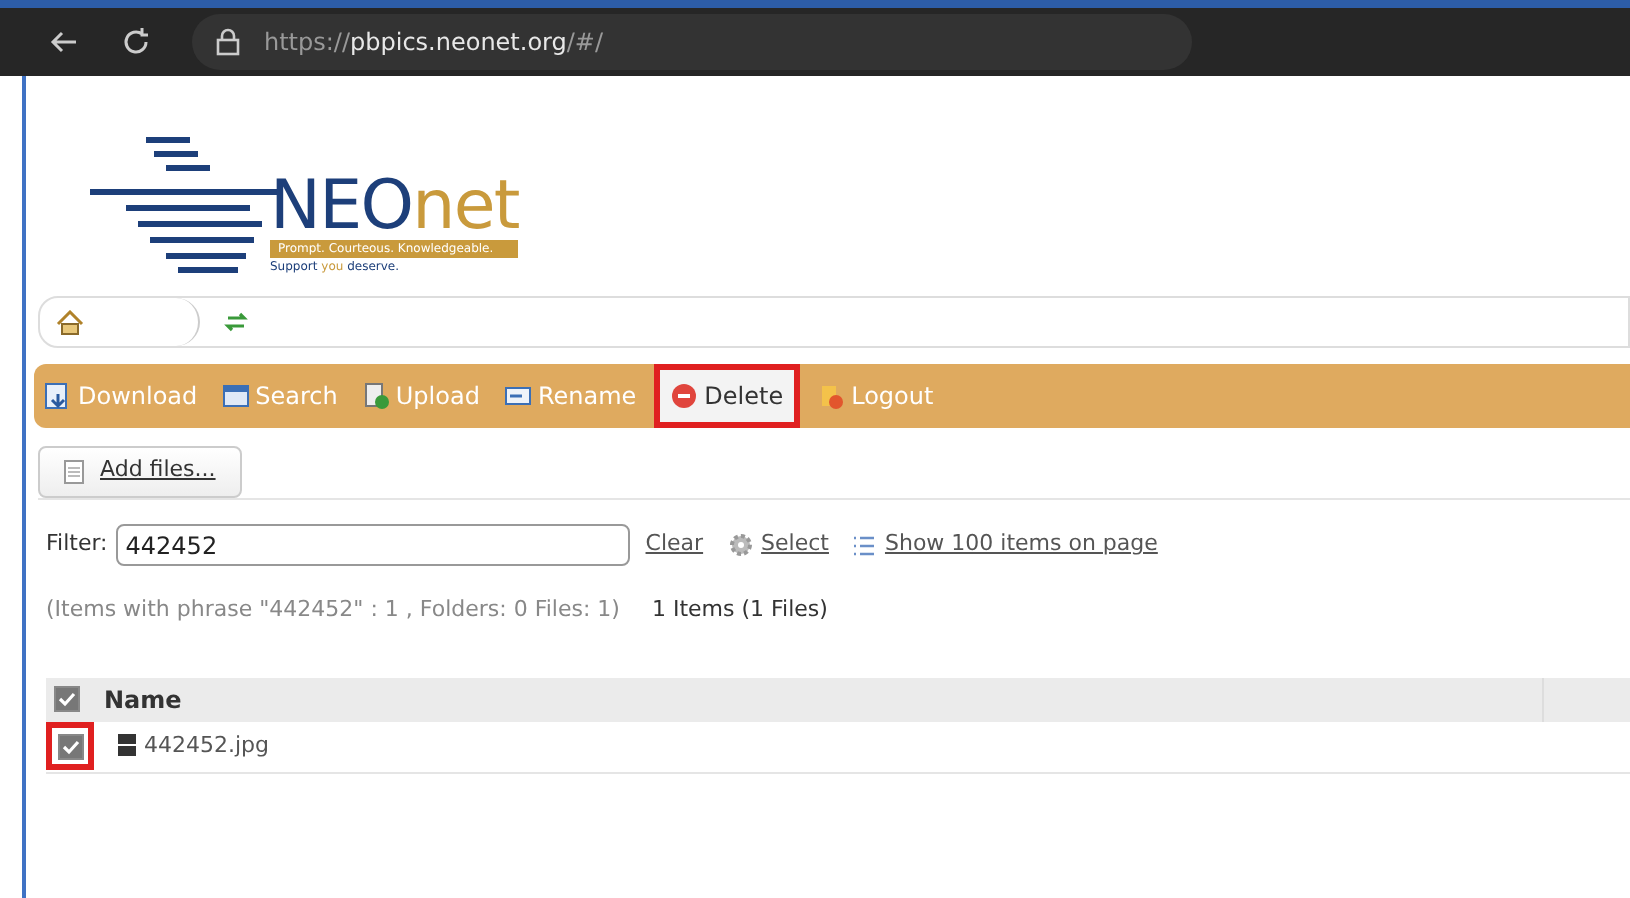 The height and width of the screenshot is (898, 1630). Describe the element at coordinates (434, 43) in the screenshot. I see `url-text: https://pbpics.neonet.org/#/` at that location.